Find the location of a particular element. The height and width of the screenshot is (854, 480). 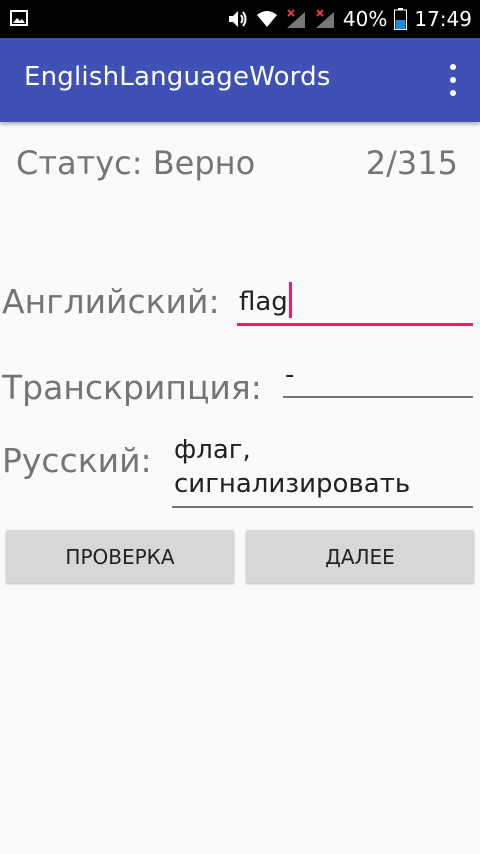

russian-value-line1: флаг, is located at coordinates (212, 450).